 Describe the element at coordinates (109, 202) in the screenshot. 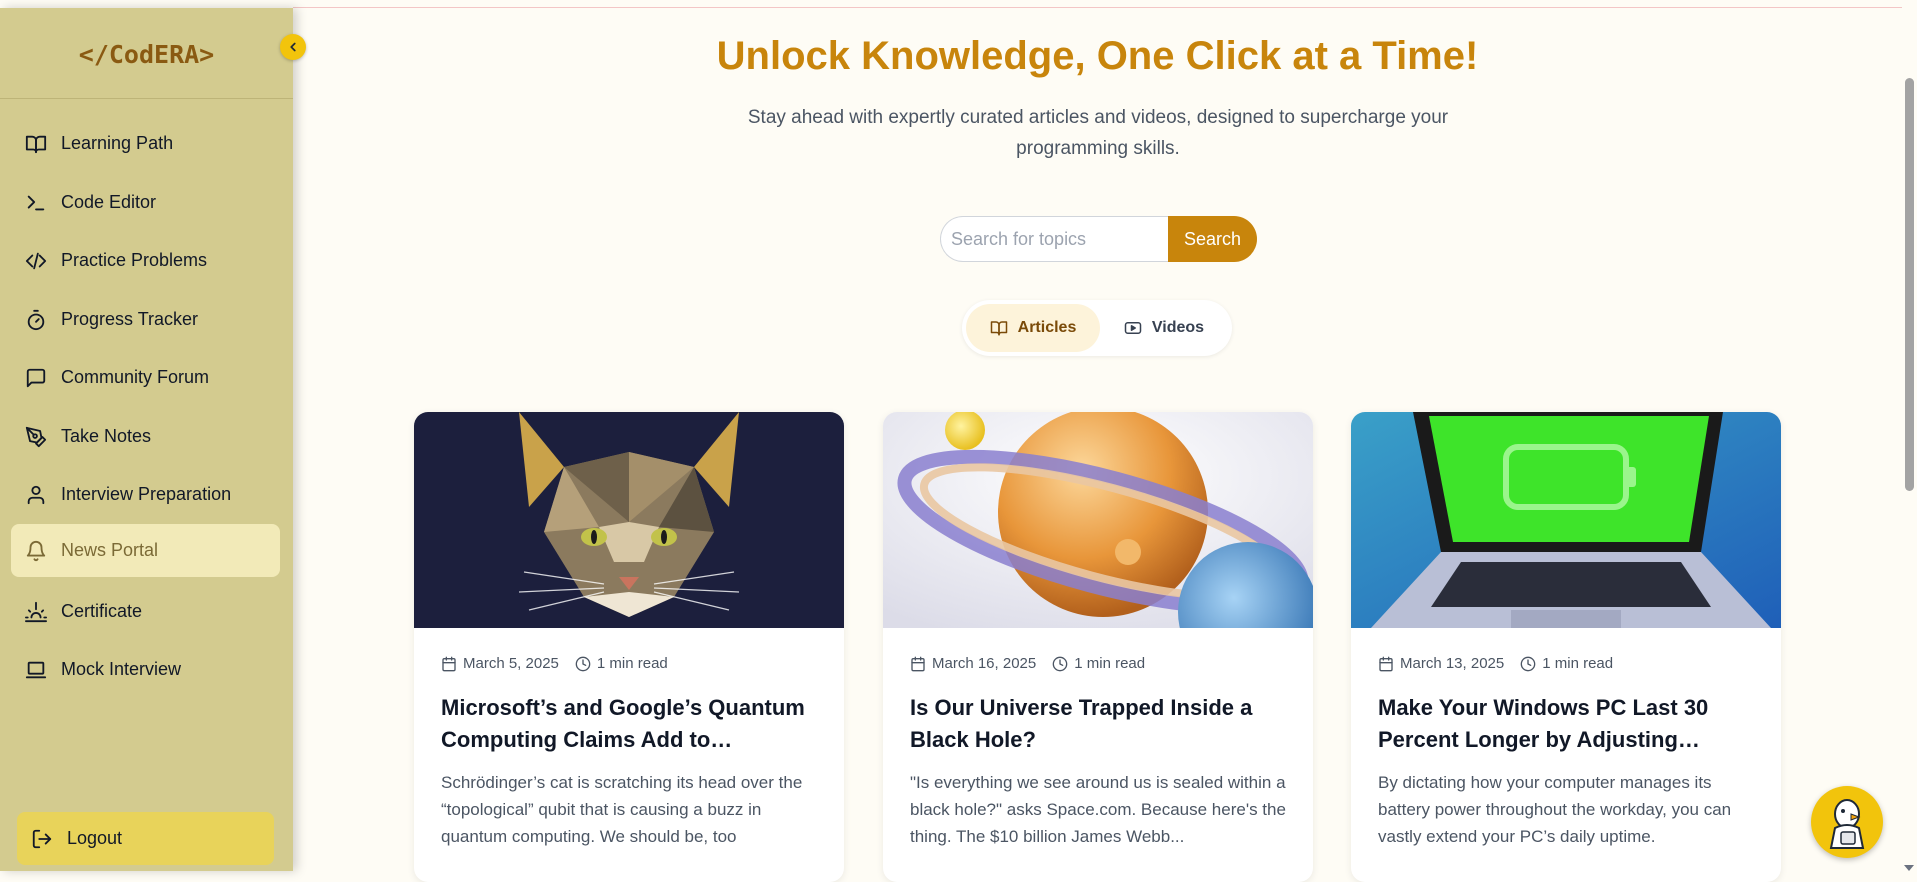

I see `sidebar-item-label: Code Editor` at that location.